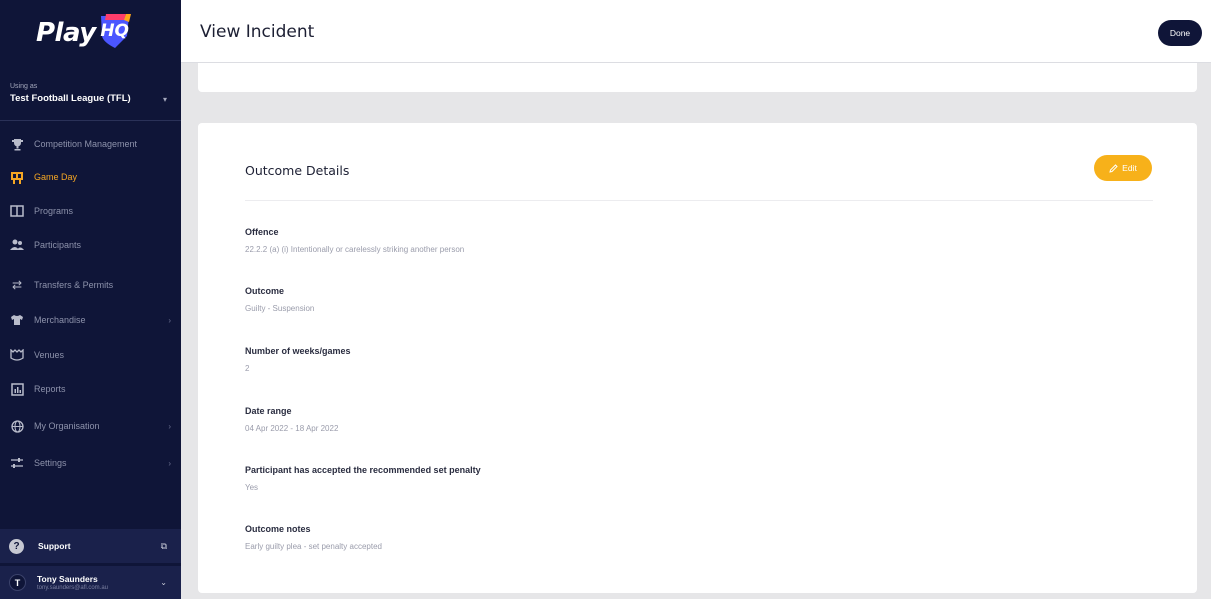 This screenshot has width=1211, height=599. Describe the element at coordinates (298, 359) in the screenshot. I see `weeks-games-field: Number of weeks/games 2` at that location.